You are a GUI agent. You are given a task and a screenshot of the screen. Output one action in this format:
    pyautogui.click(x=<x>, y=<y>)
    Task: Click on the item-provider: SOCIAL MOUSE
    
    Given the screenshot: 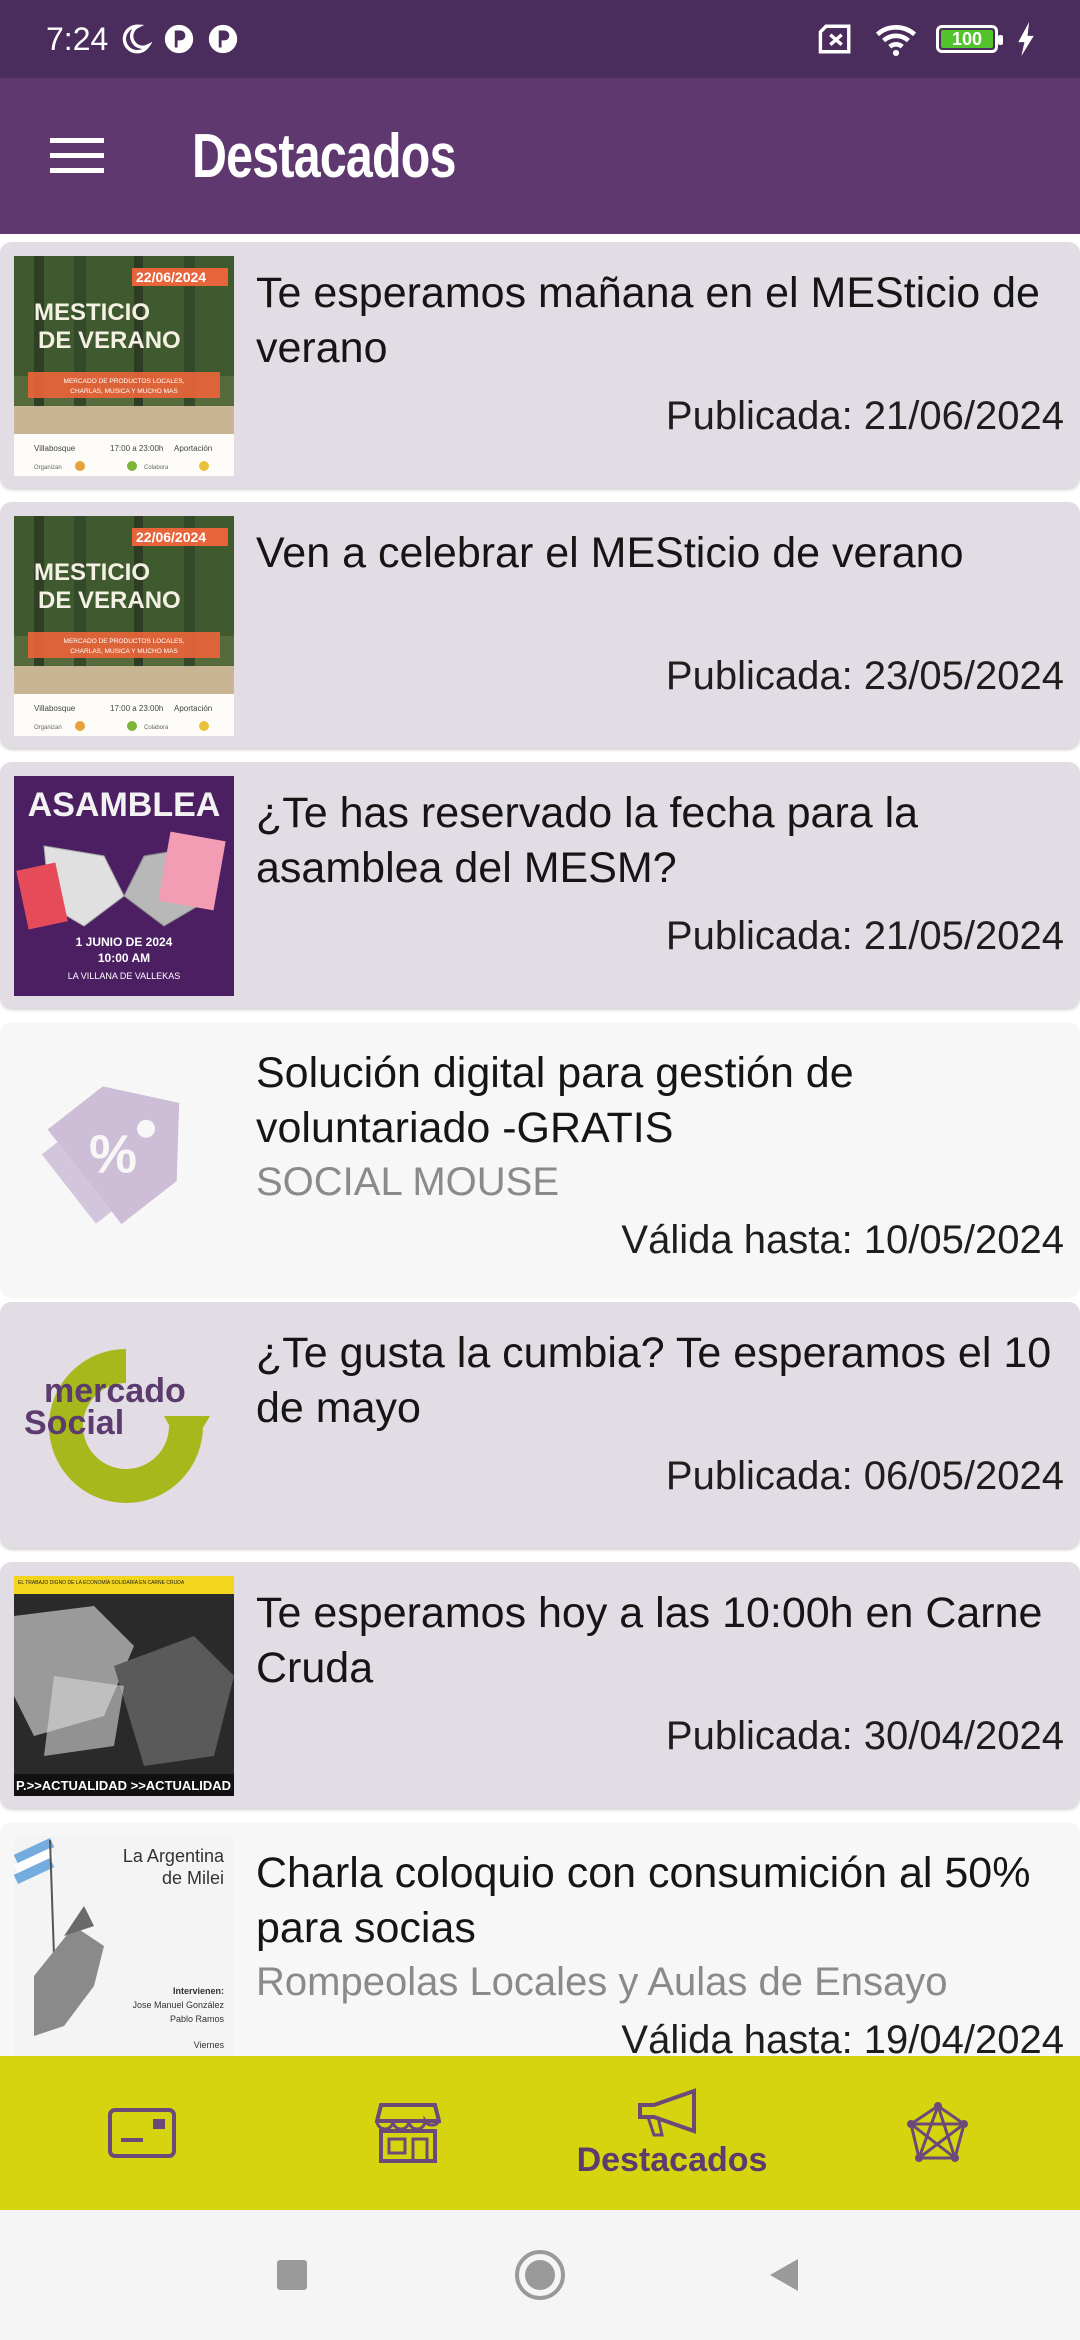 What is the action you would take?
    pyautogui.click(x=408, y=1182)
    